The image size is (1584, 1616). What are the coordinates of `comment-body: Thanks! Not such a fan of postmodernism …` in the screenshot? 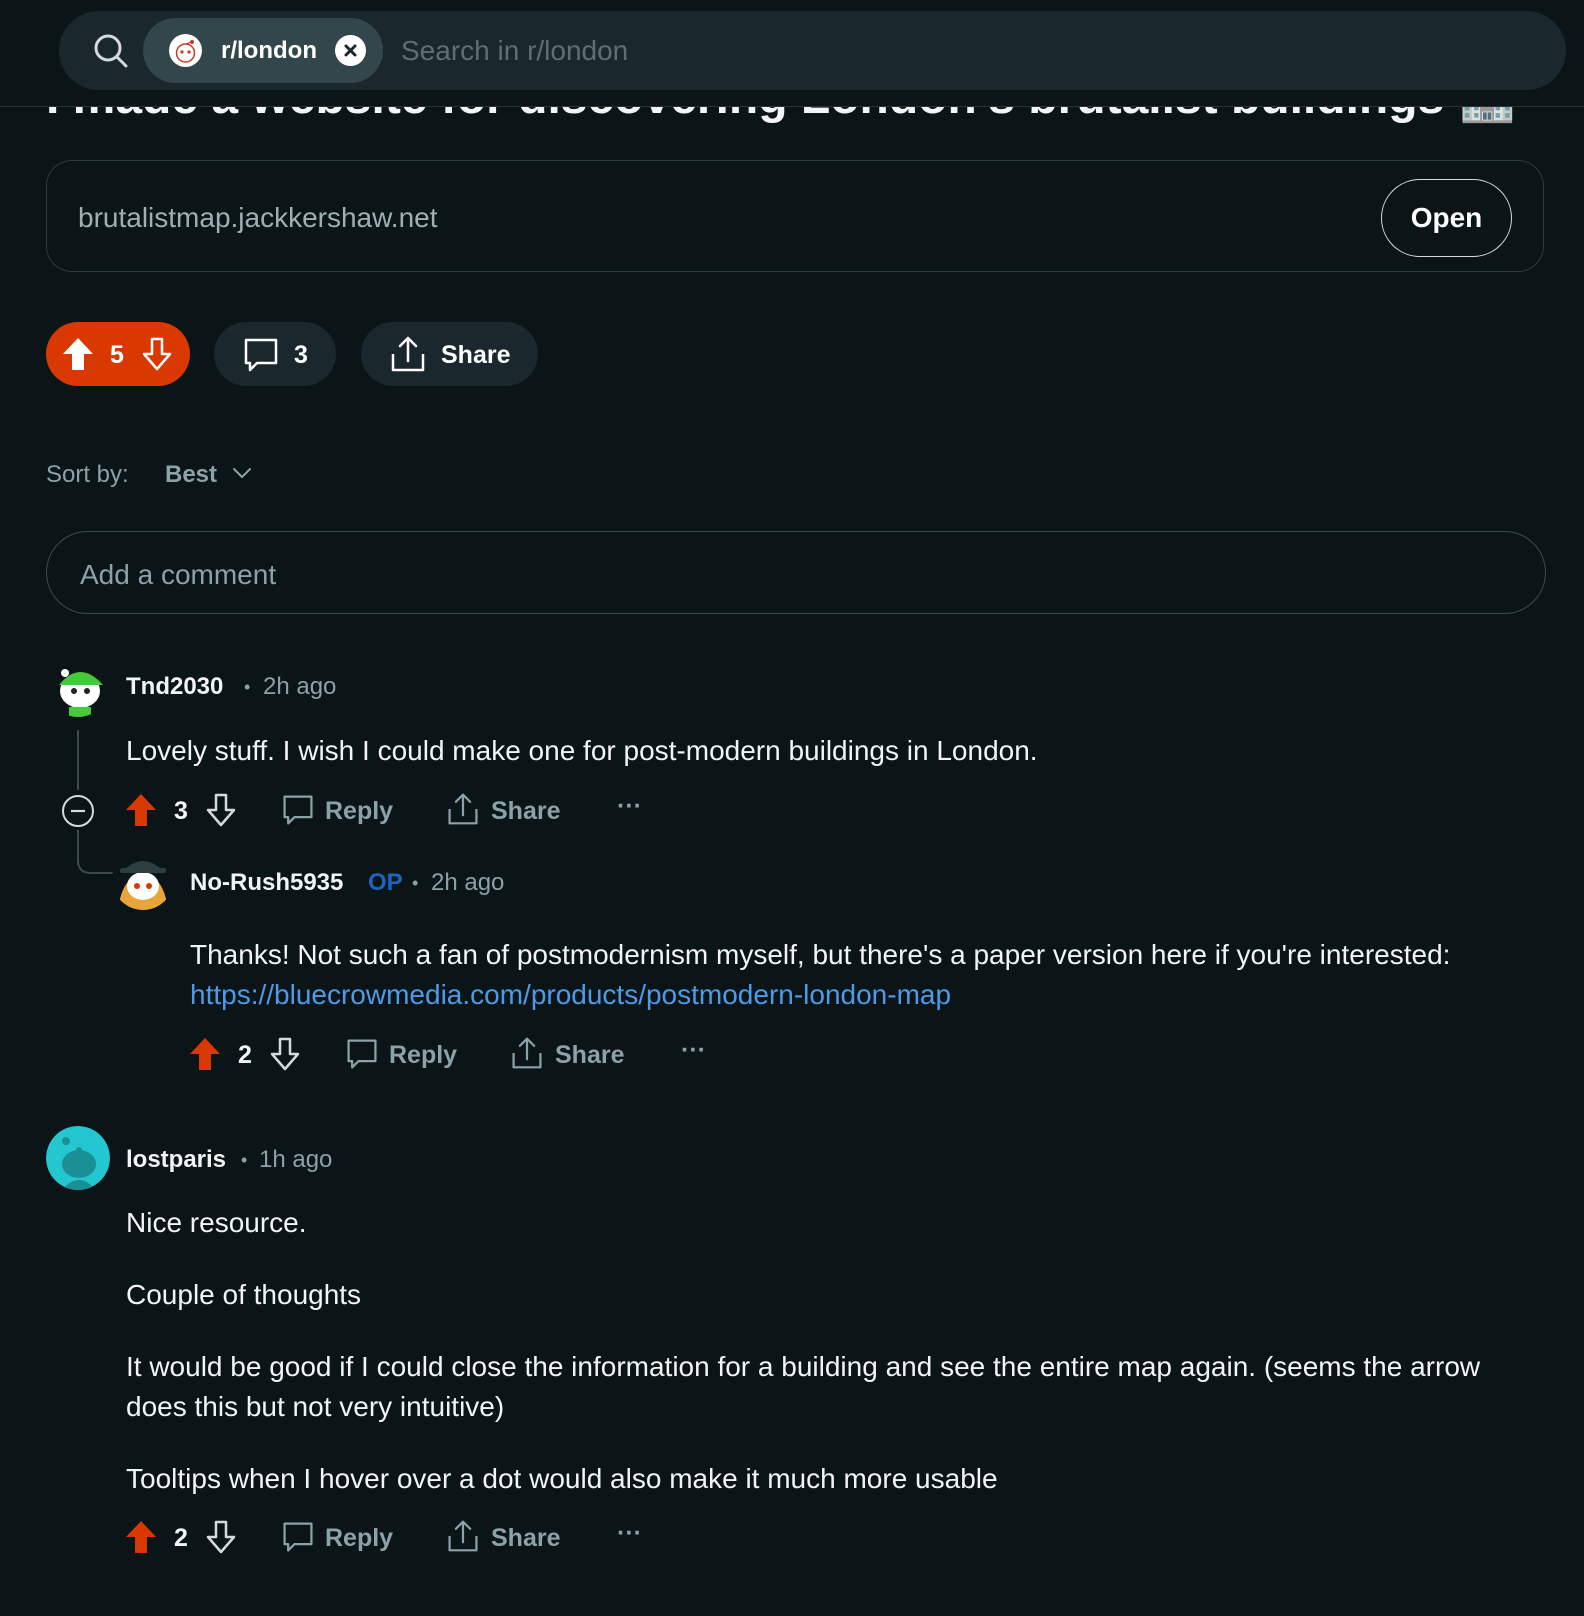 It's located at (880, 975).